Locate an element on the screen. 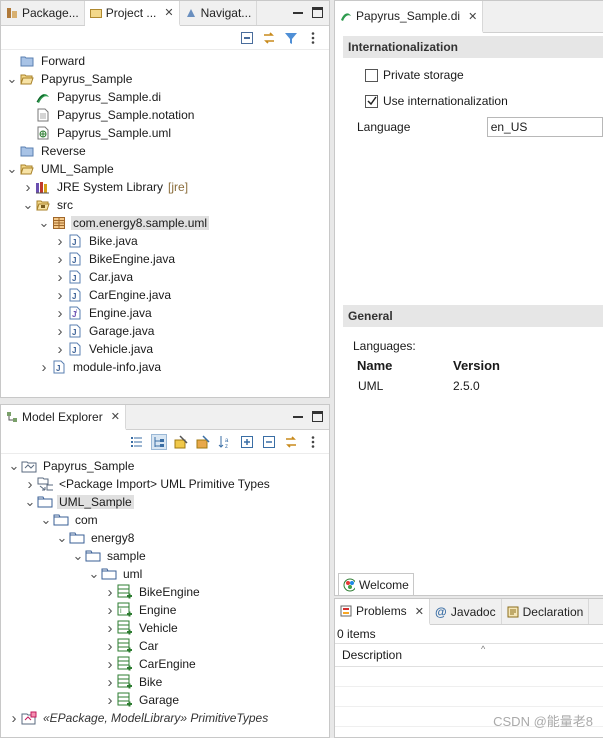 The height and width of the screenshot is (738, 603). tree-item: Papyrus_Sample.notation is located at coordinates (165, 115).